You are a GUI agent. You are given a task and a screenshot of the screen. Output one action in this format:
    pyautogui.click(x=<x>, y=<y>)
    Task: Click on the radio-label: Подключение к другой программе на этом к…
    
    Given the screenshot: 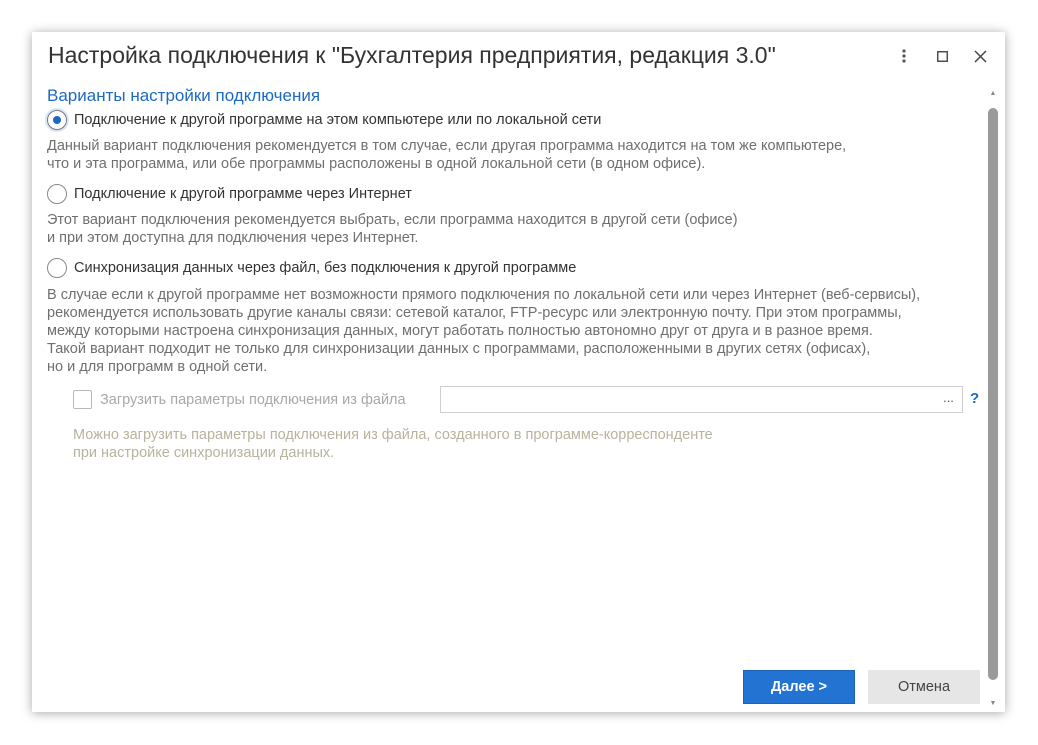 What is the action you would take?
    pyautogui.click(x=338, y=120)
    